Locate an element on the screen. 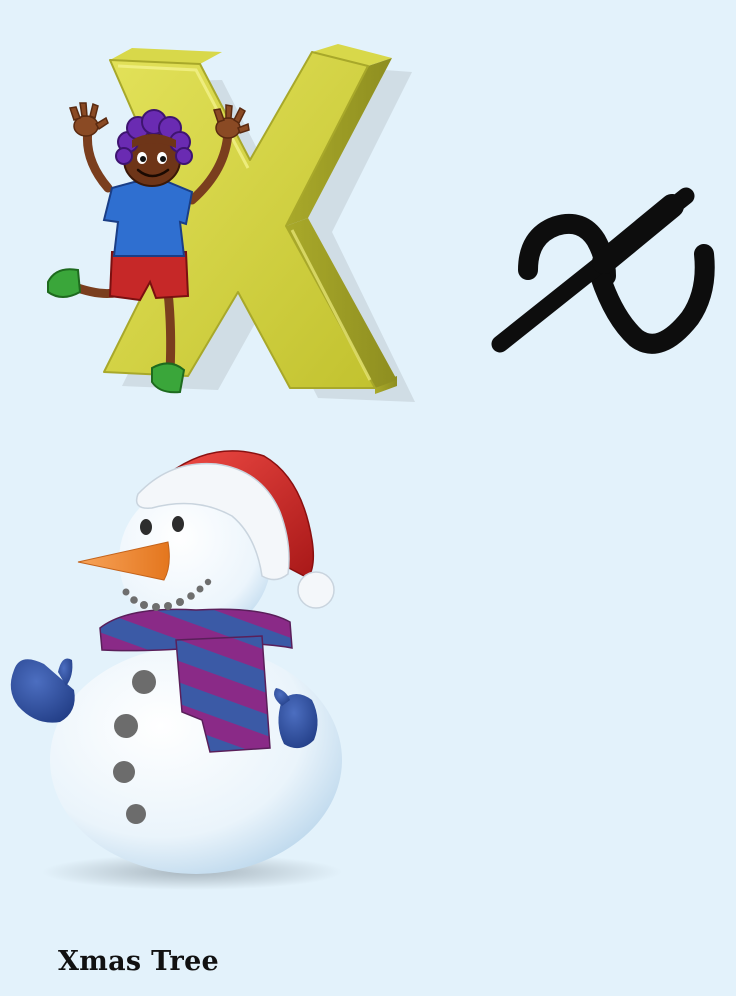 This screenshot has width=736, height=996. script-letter-x is located at coordinates (603, 270).